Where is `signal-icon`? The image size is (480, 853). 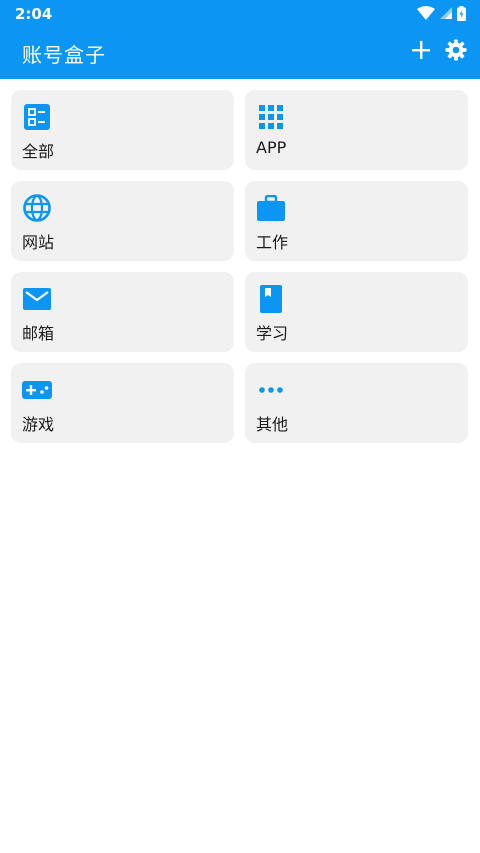
signal-icon is located at coordinates (446, 13).